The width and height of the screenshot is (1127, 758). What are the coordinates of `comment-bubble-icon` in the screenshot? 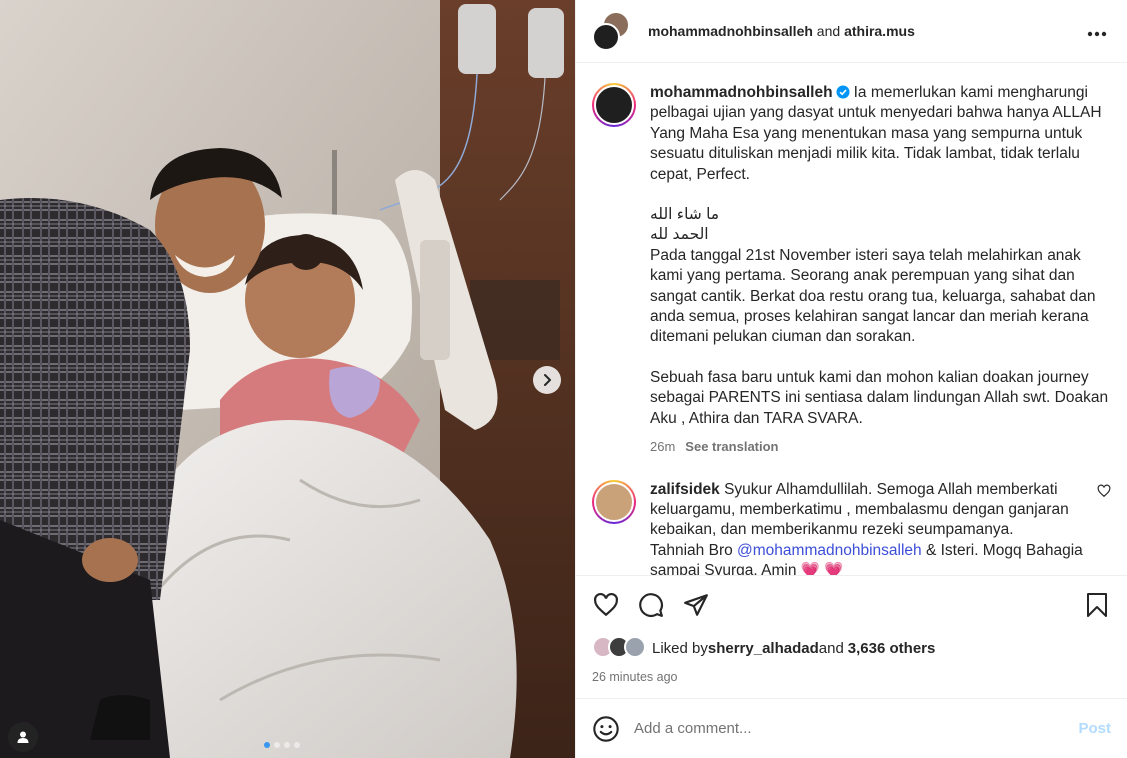 It's located at (651, 605).